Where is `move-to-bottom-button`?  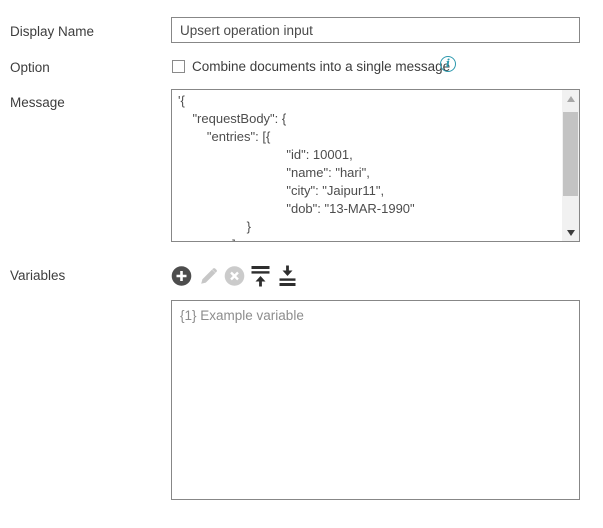 move-to-bottom-button is located at coordinates (287, 276).